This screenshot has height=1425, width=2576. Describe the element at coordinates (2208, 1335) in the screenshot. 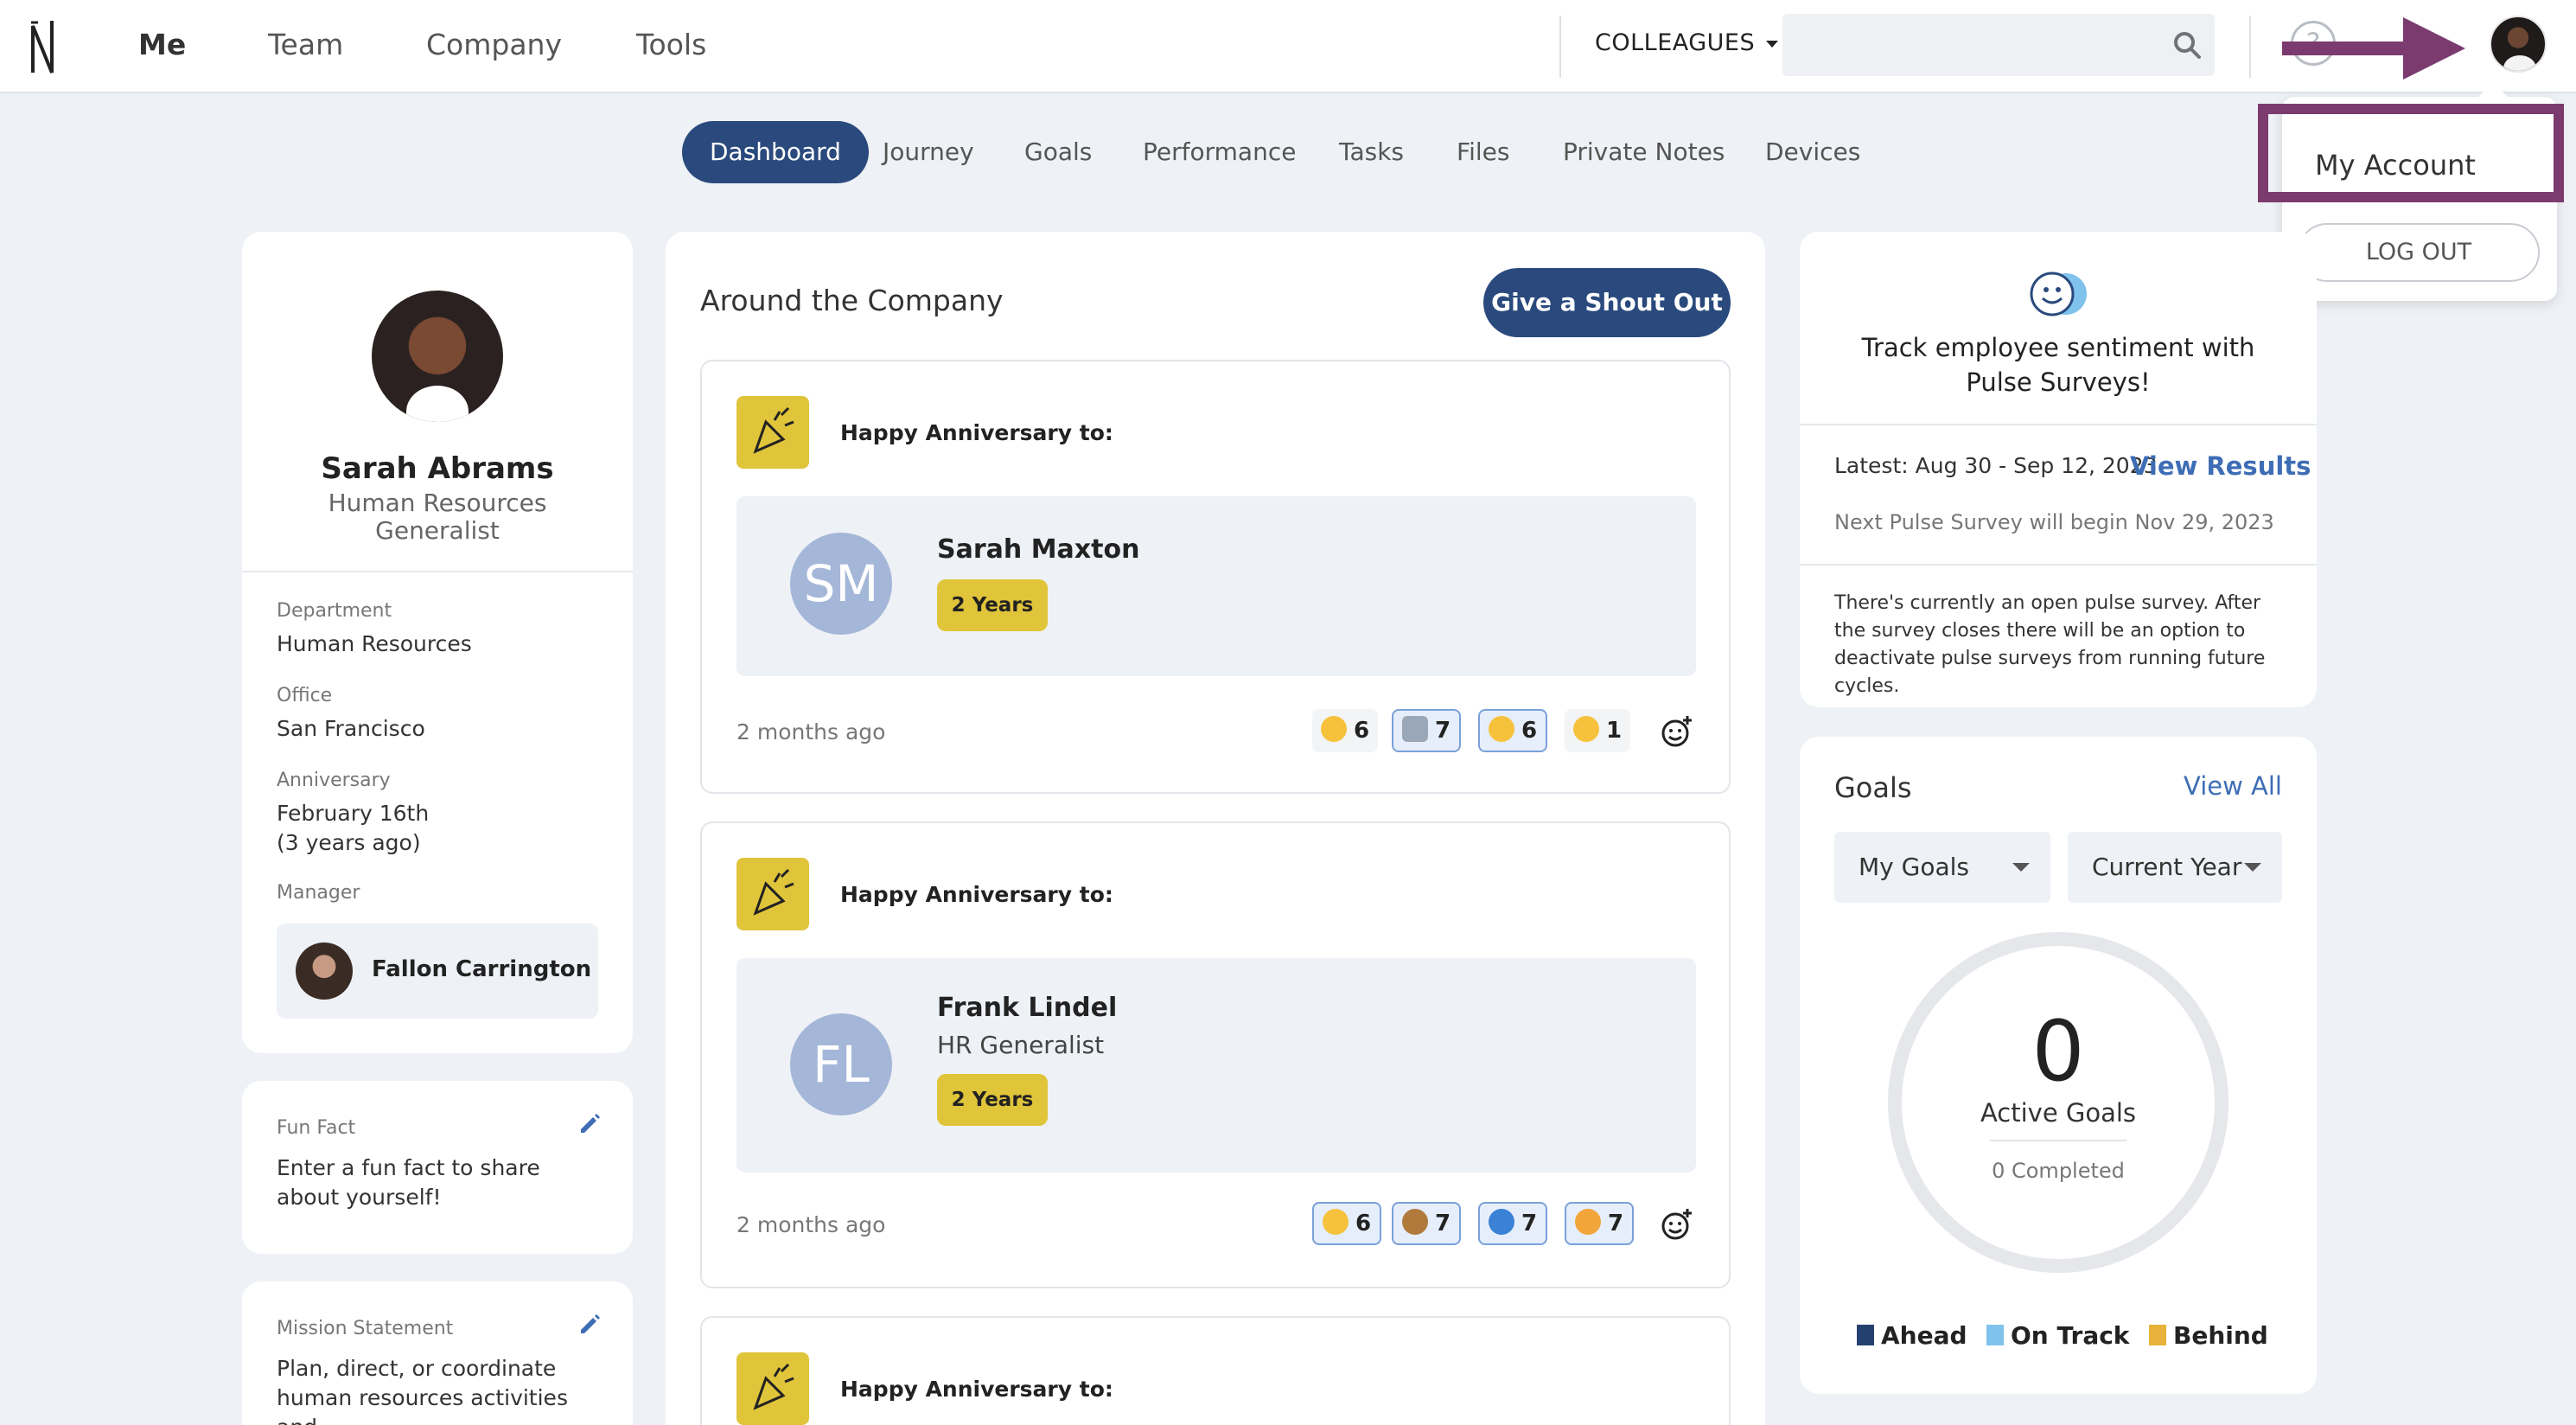

I see `legend-behind: Behind` at that location.